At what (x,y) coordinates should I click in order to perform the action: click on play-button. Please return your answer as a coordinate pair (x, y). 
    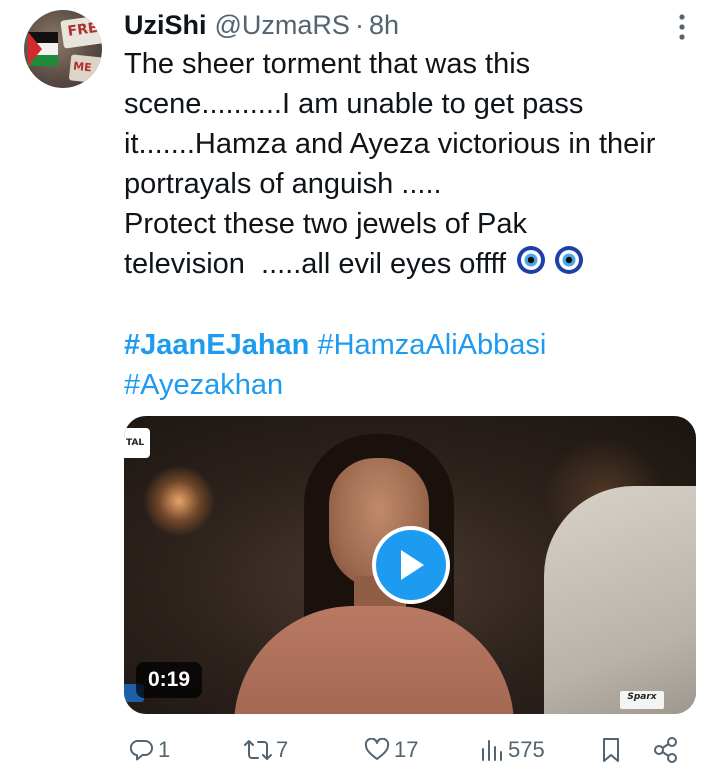
    Looking at the image, I should click on (411, 565).